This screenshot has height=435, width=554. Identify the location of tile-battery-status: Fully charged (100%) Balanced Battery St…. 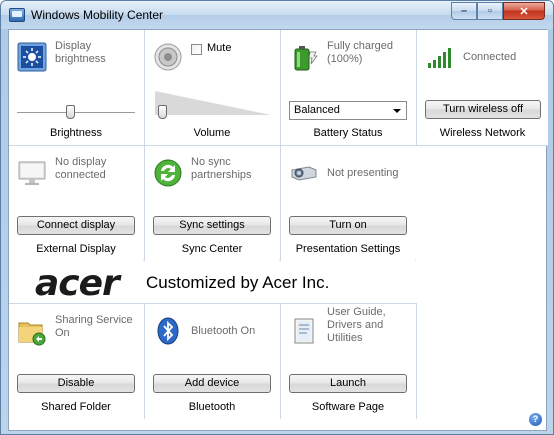
(348, 87).